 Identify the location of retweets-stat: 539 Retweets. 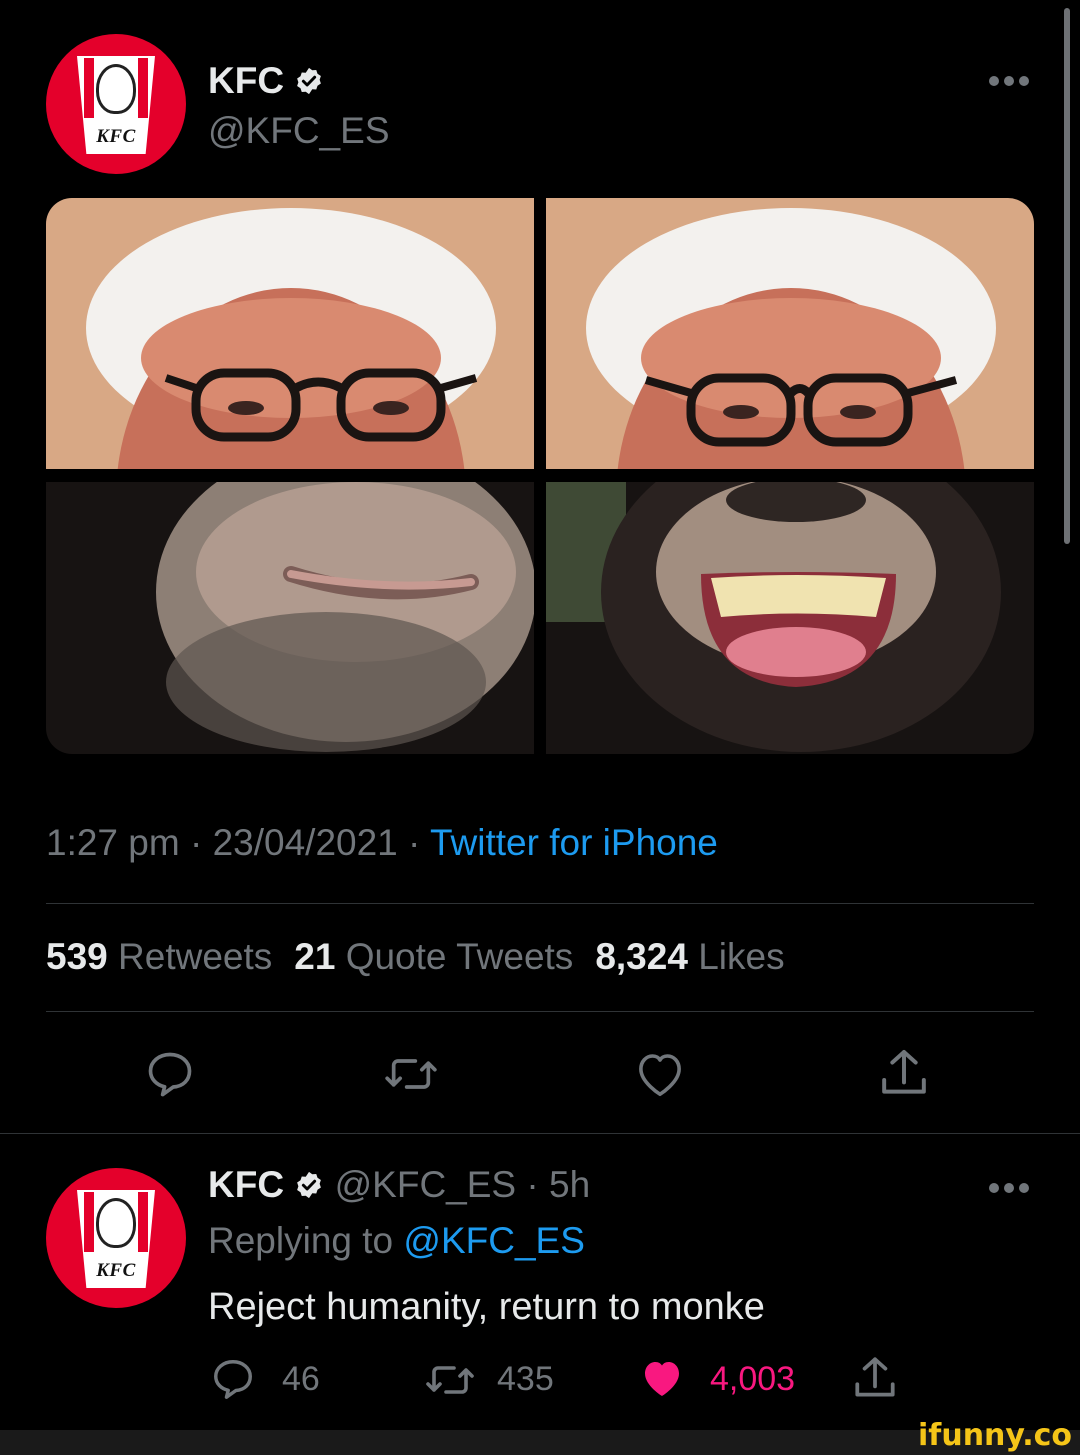
(159, 956).